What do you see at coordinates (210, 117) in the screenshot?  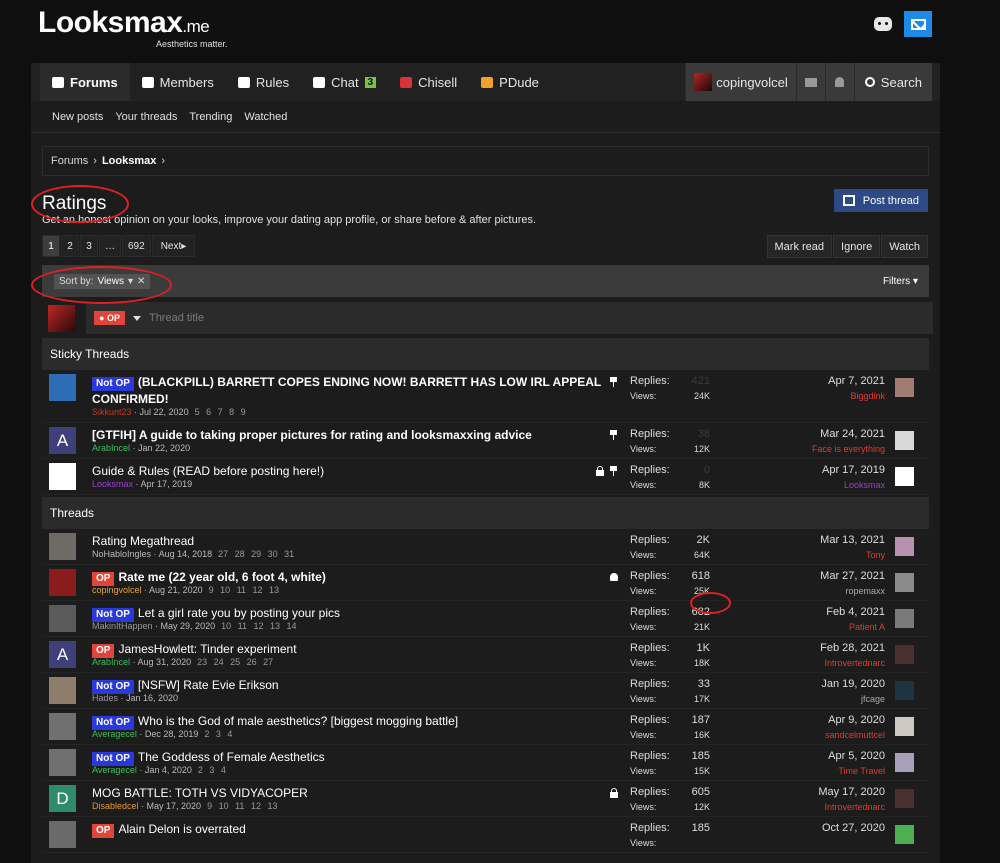 I see `subnav-trending: Trending` at bounding box center [210, 117].